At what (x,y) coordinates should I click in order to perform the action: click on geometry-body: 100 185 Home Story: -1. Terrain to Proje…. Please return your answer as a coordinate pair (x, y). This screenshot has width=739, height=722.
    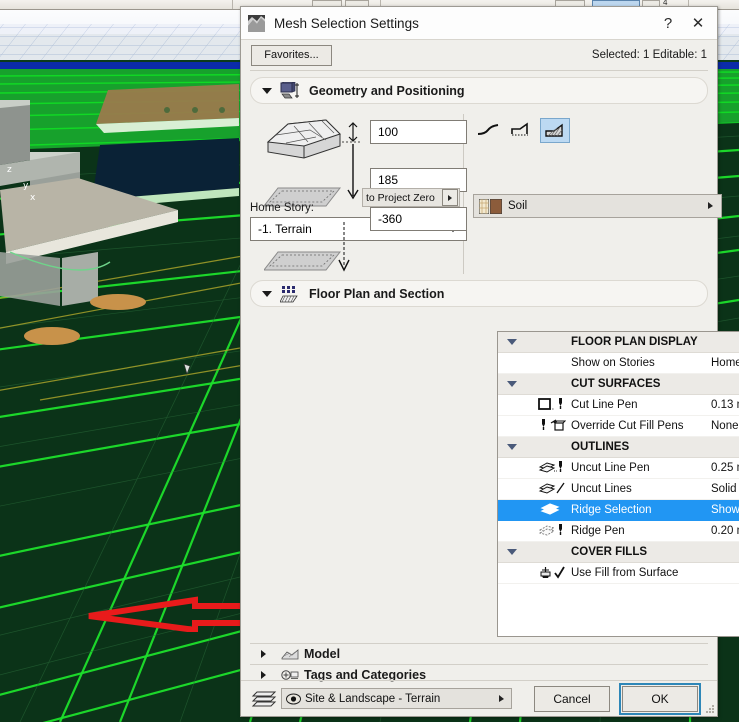
    Looking at the image, I should click on (486, 194).